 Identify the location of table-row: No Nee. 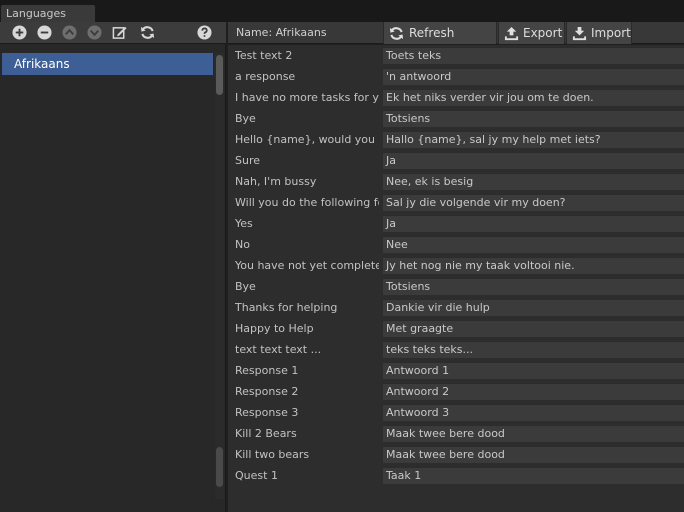
(456, 244).